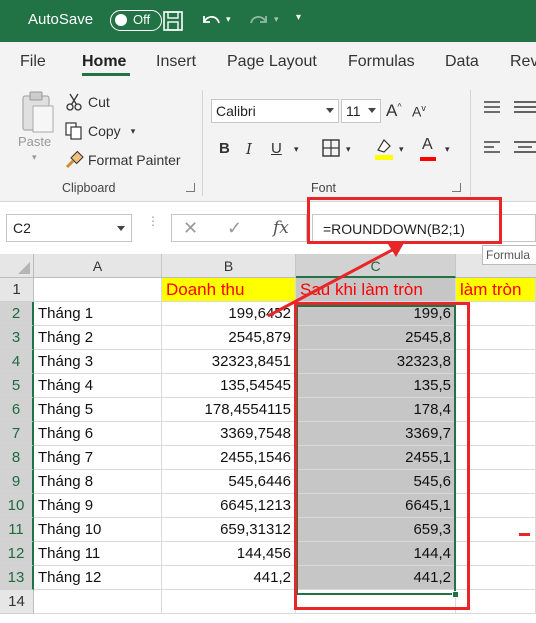  I want to click on table-cell-rounded: 32323,8, so click(376, 362).